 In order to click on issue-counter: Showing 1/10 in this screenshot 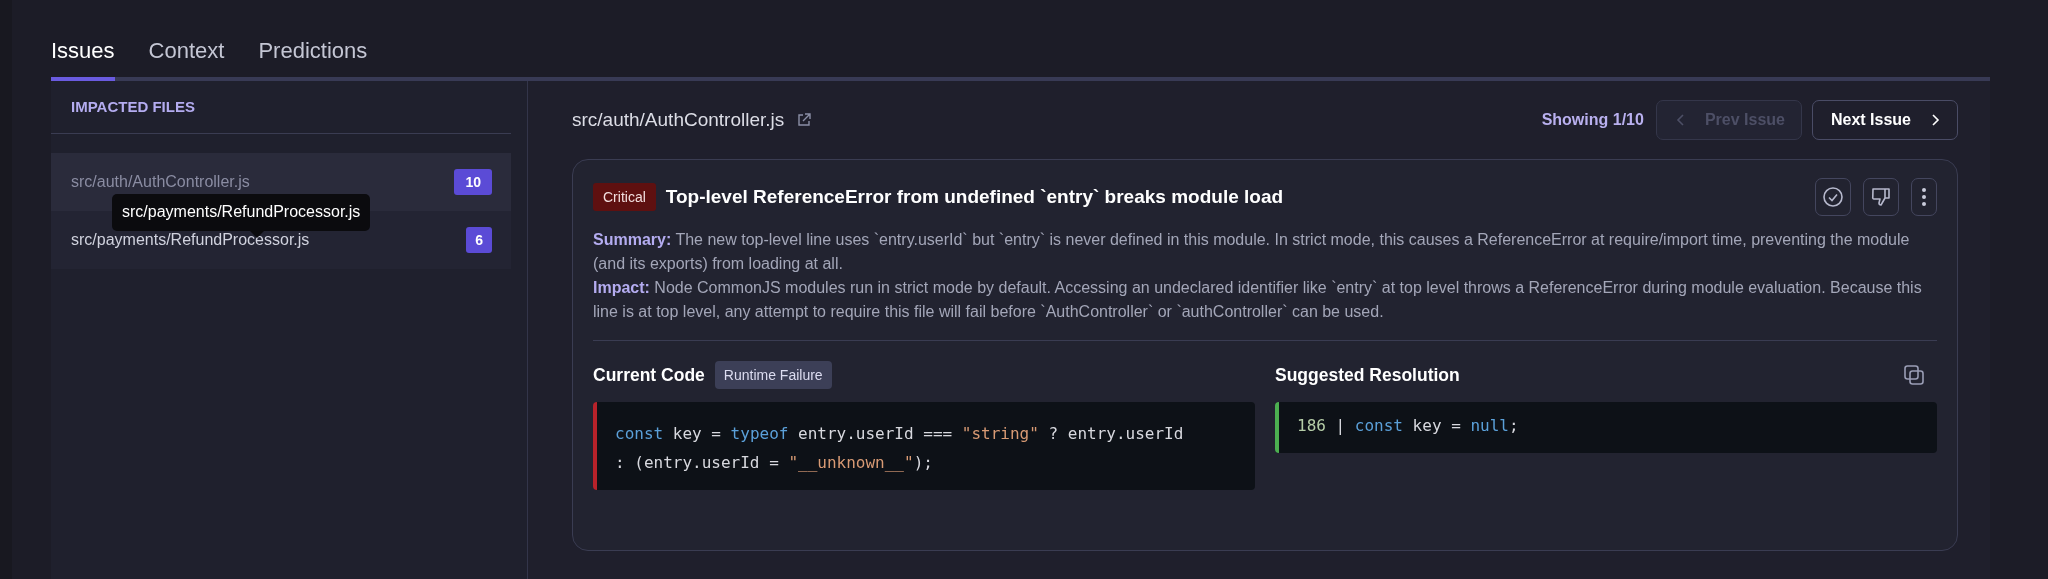, I will do `click(1592, 120)`.